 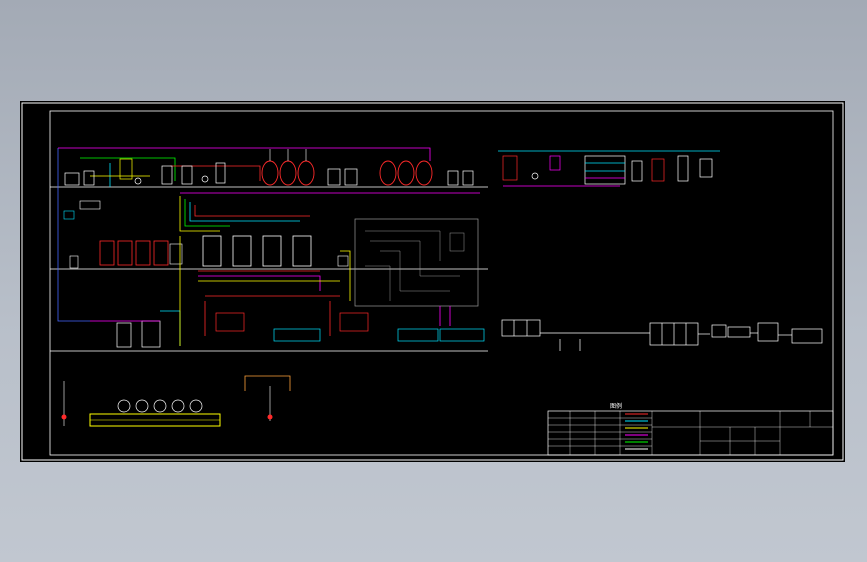 I want to click on upper-right-process, so click(x=609, y=168).